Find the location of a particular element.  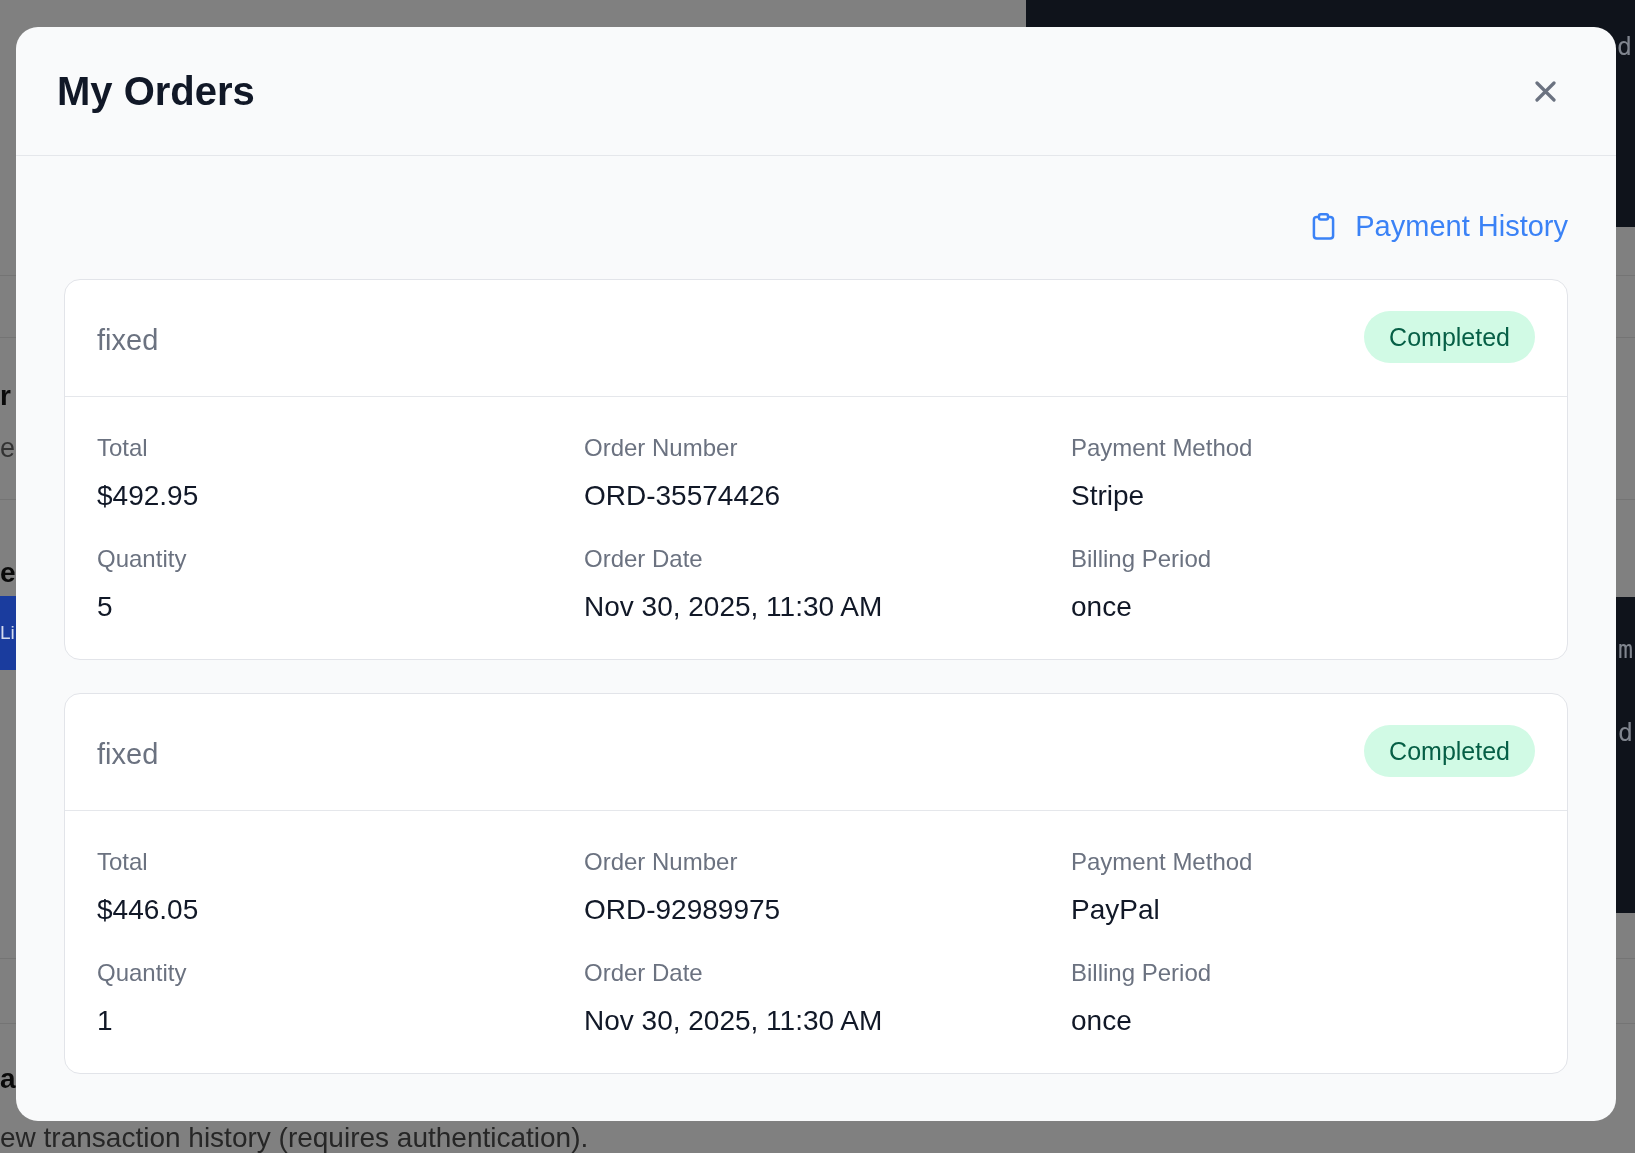

background-text: e is located at coordinates (8, 448).